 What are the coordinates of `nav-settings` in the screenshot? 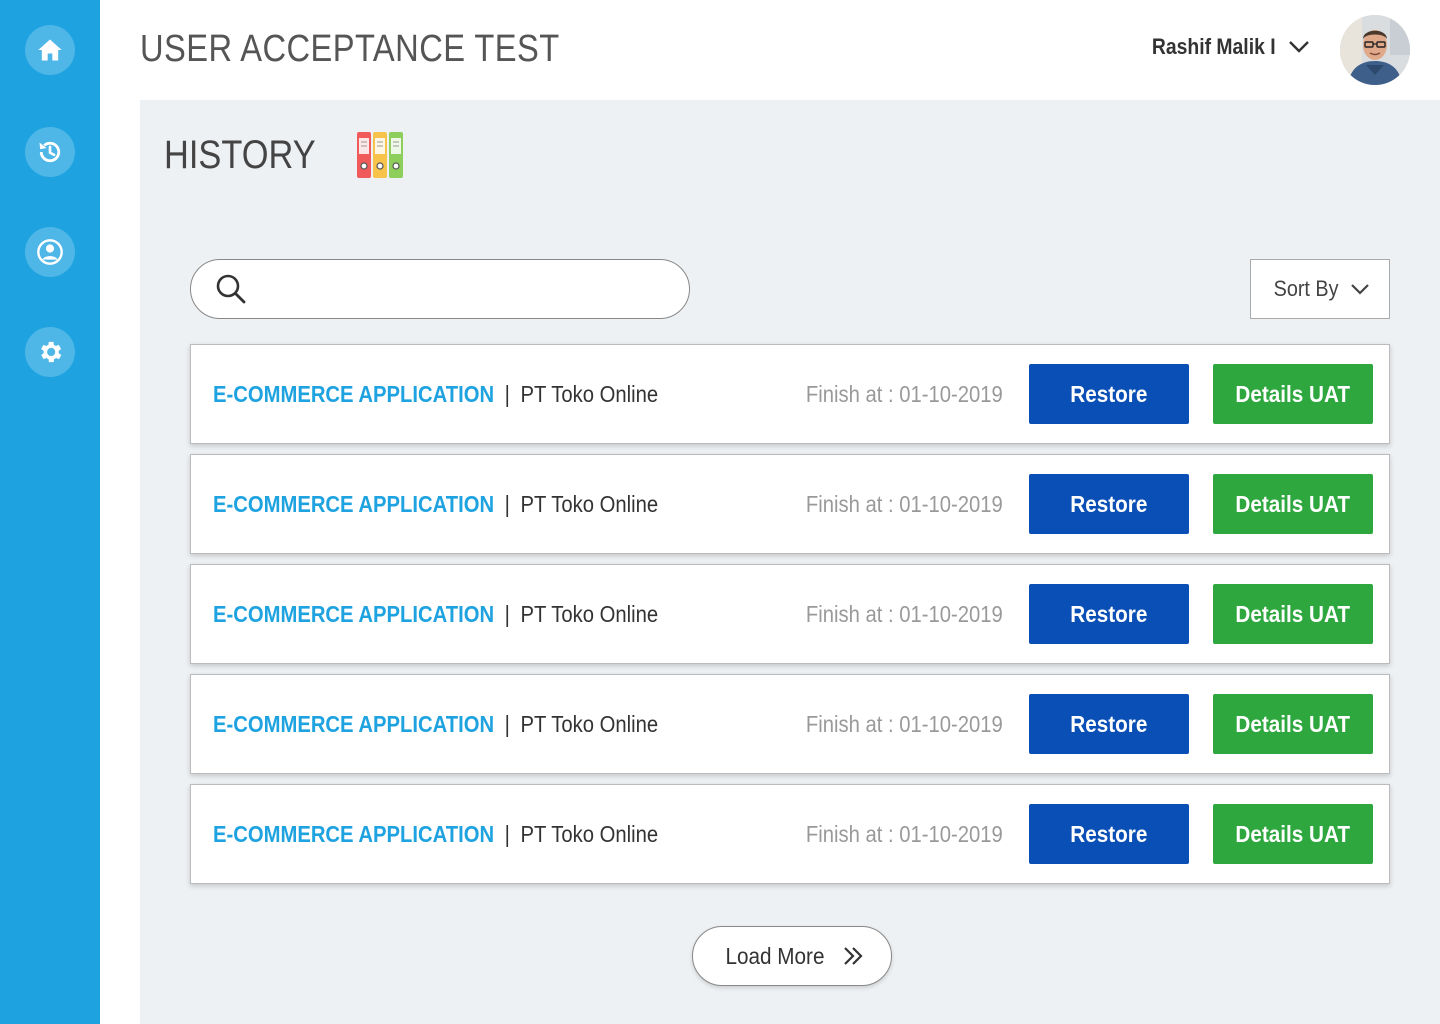 It's located at (50, 352).